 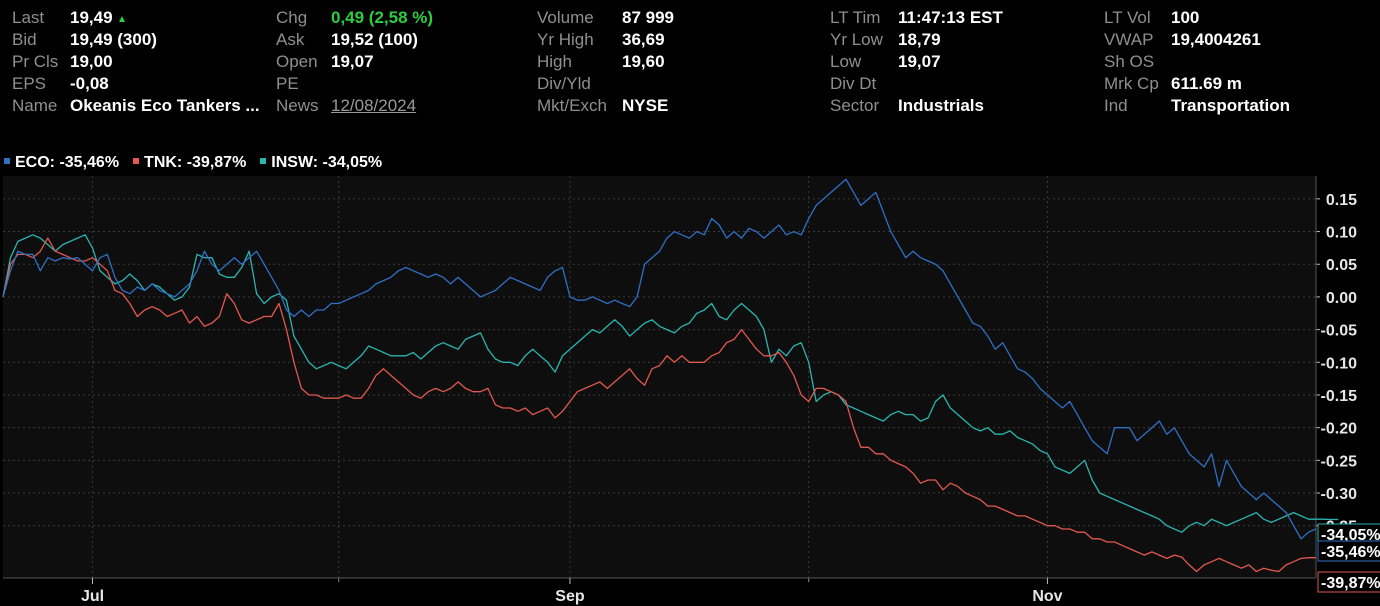 I want to click on field-value-text-eps: -0,08, so click(x=89, y=83).